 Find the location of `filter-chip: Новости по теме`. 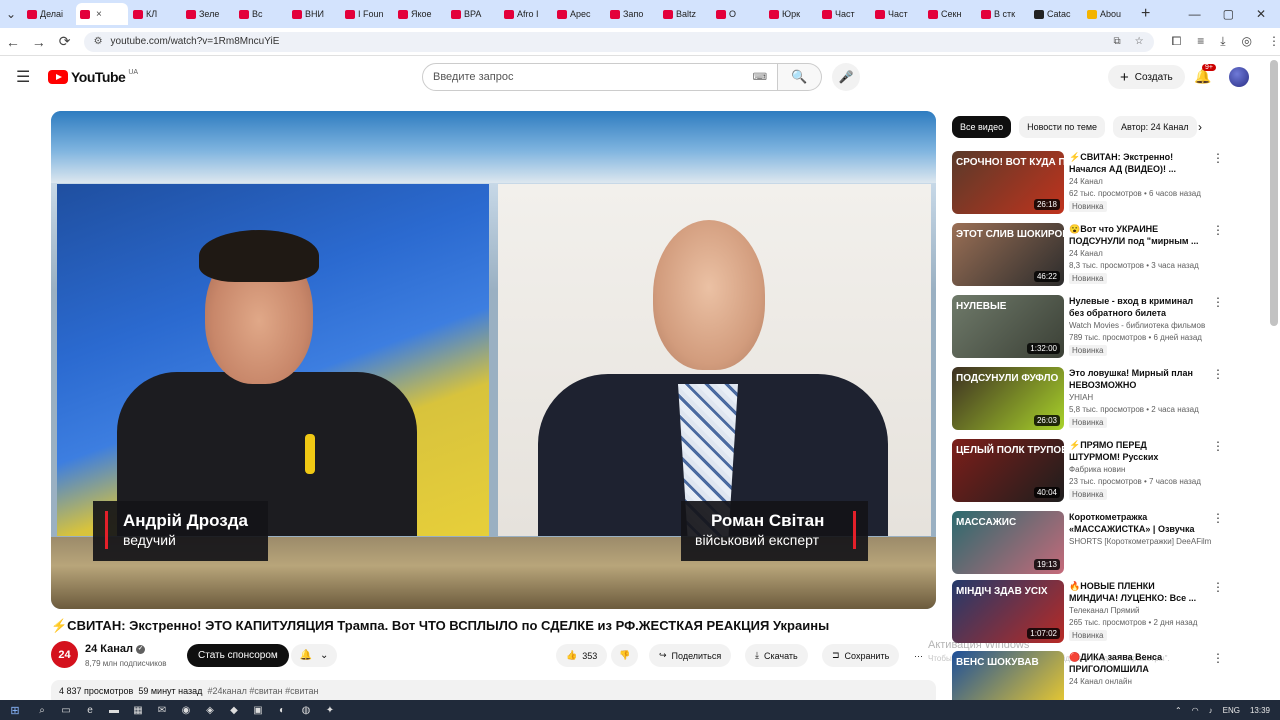

filter-chip: Новости по теме is located at coordinates (1062, 127).